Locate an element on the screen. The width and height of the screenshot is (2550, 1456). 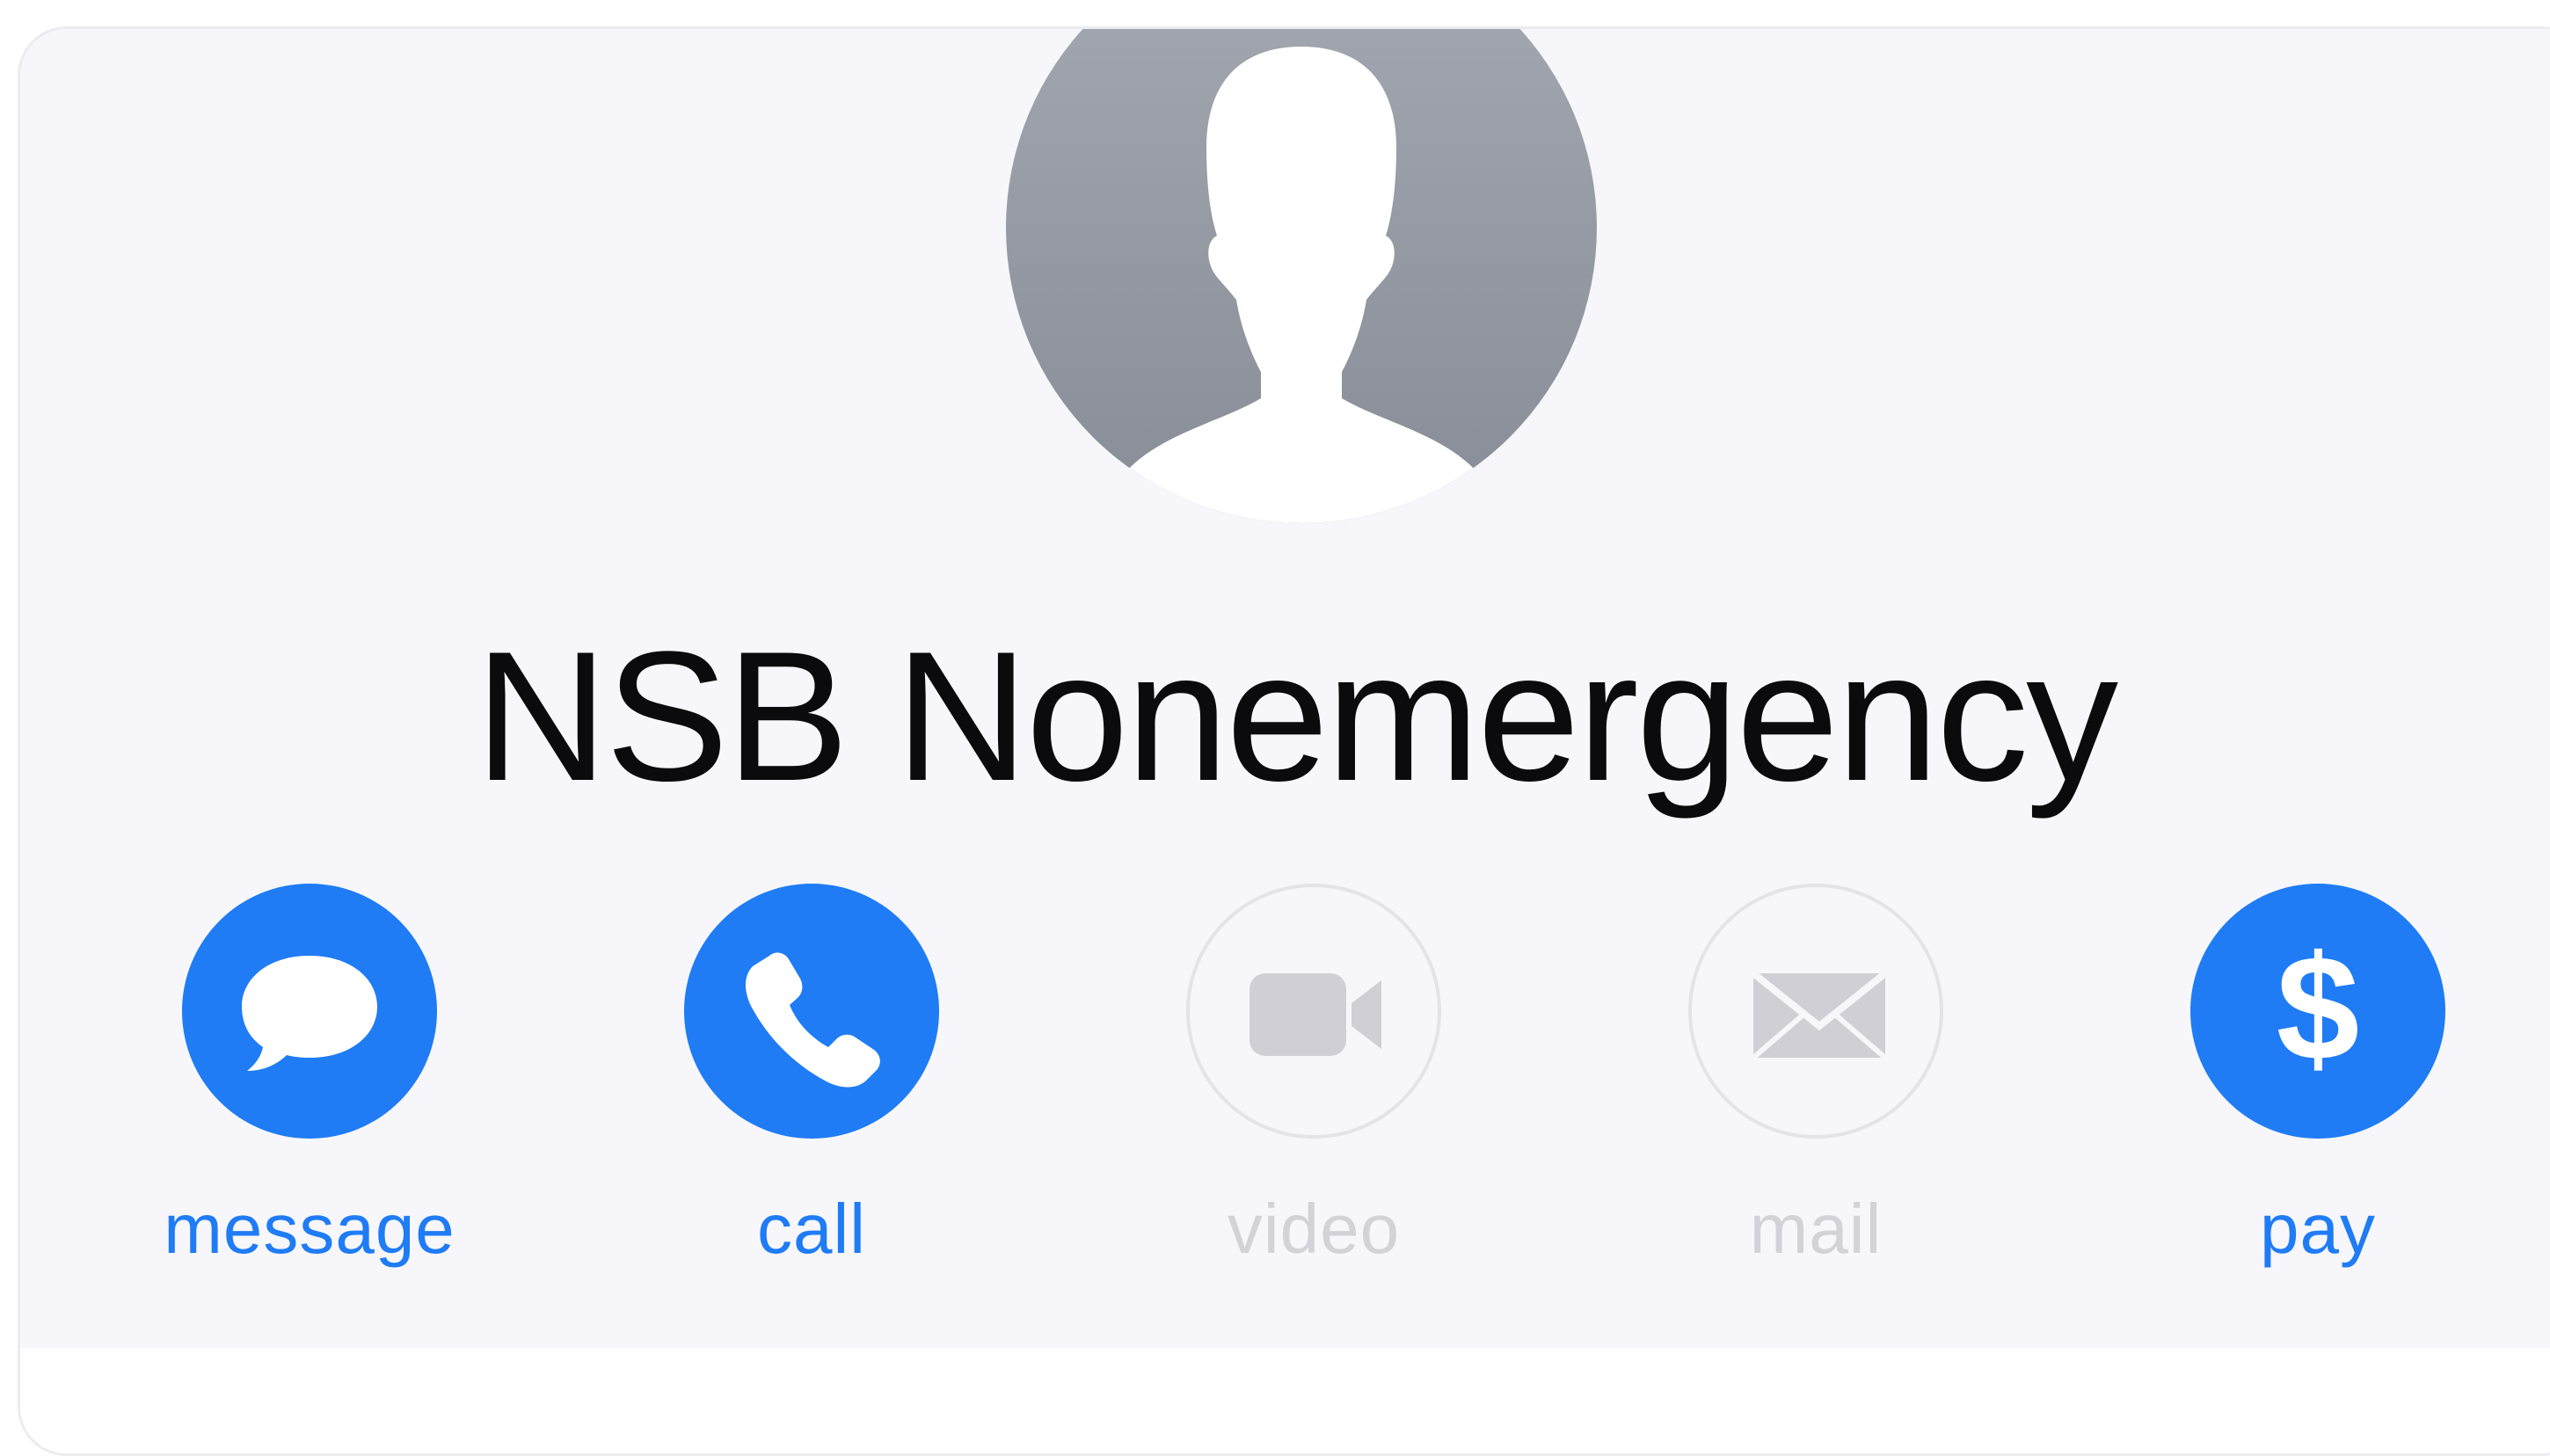
speech-bubble-icon is located at coordinates (309, 1013).